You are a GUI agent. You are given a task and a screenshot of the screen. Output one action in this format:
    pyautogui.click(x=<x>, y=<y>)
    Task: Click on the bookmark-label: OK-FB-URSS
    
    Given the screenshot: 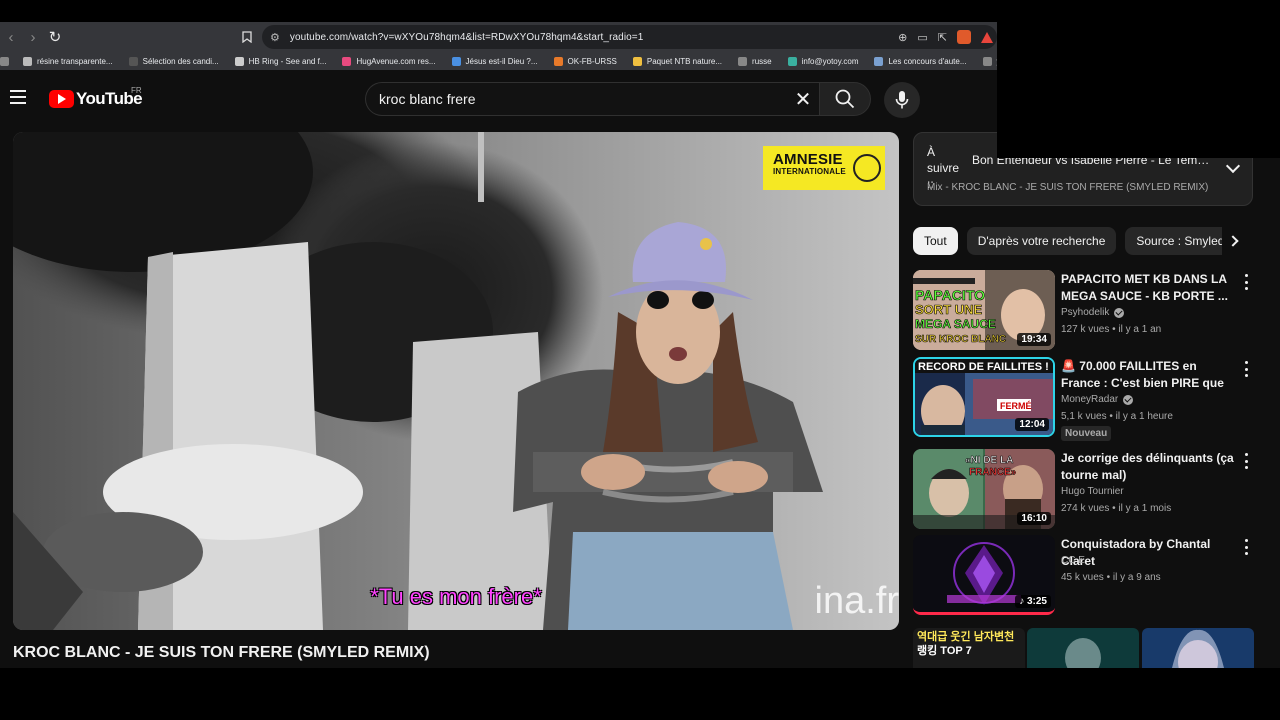 What is the action you would take?
    pyautogui.click(x=592, y=61)
    